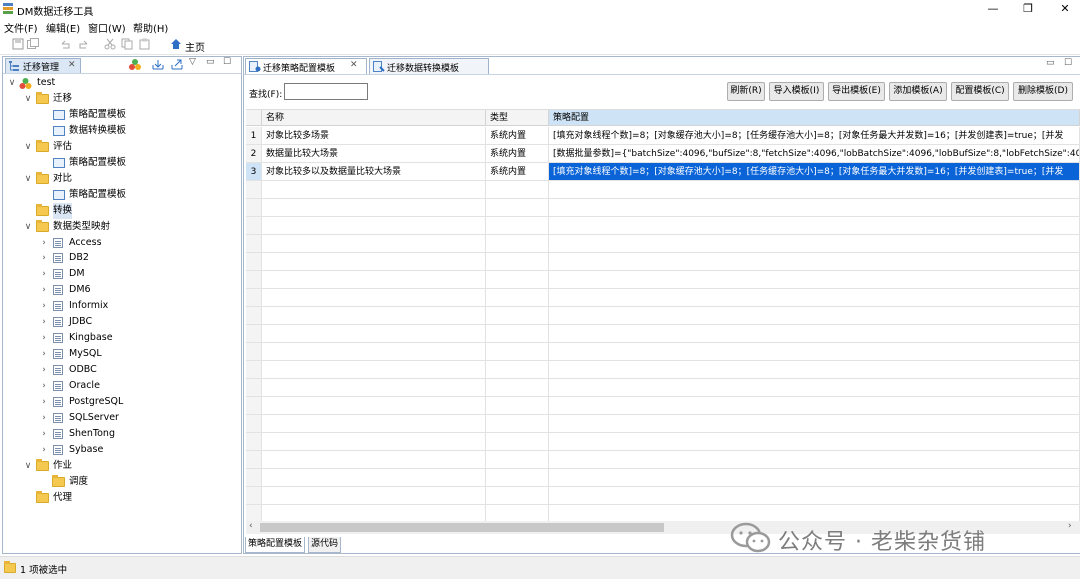  What do you see at coordinates (127, 44) in the screenshot?
I see `copy-icon` at bounding box center [127, 44].